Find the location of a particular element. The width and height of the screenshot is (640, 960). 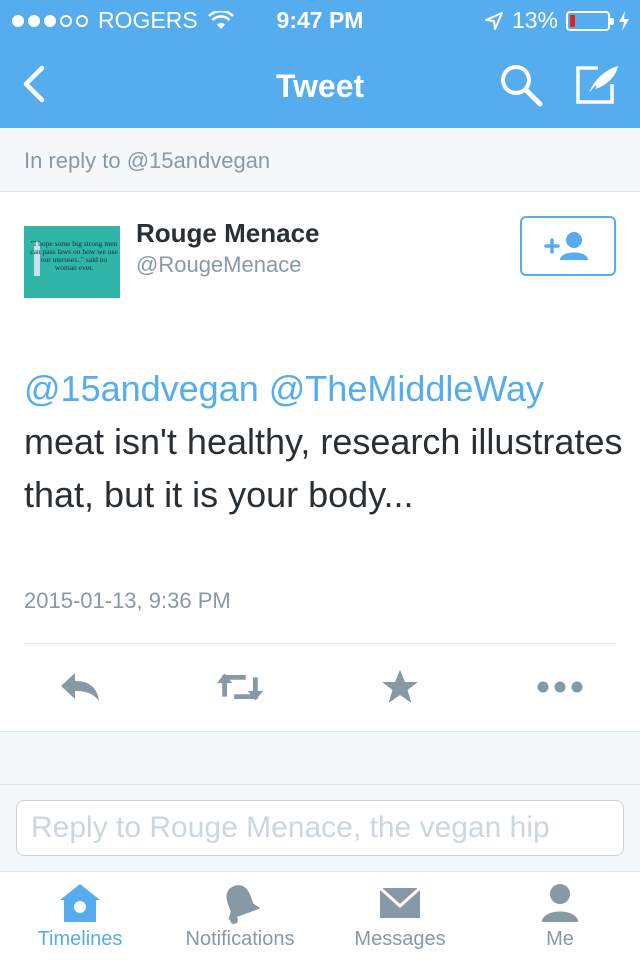

tab-label: Me is located at coordinates (560, 939).